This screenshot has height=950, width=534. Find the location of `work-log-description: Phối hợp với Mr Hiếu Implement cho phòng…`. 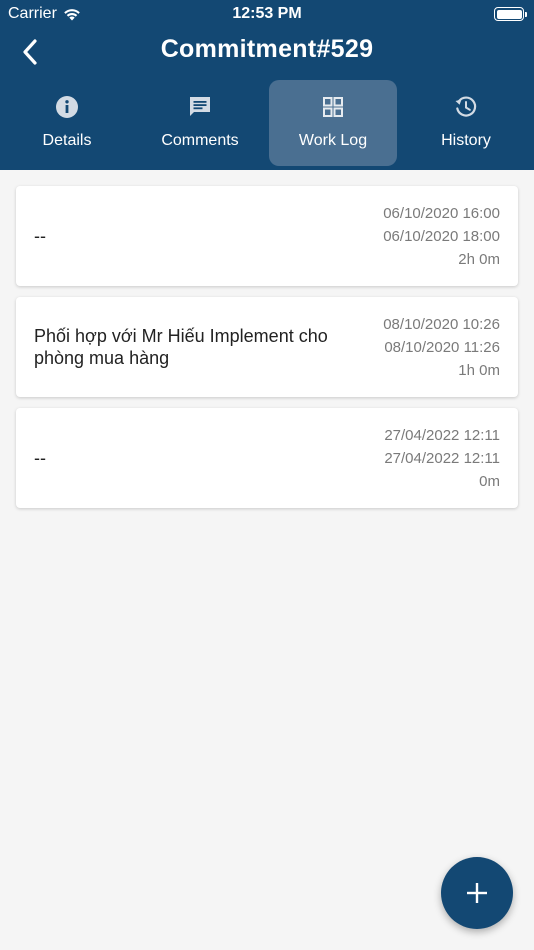

work-log-description: Phối hợp với Mr Hiếu Implement cho phòng… is located at coordinates (181, 347).